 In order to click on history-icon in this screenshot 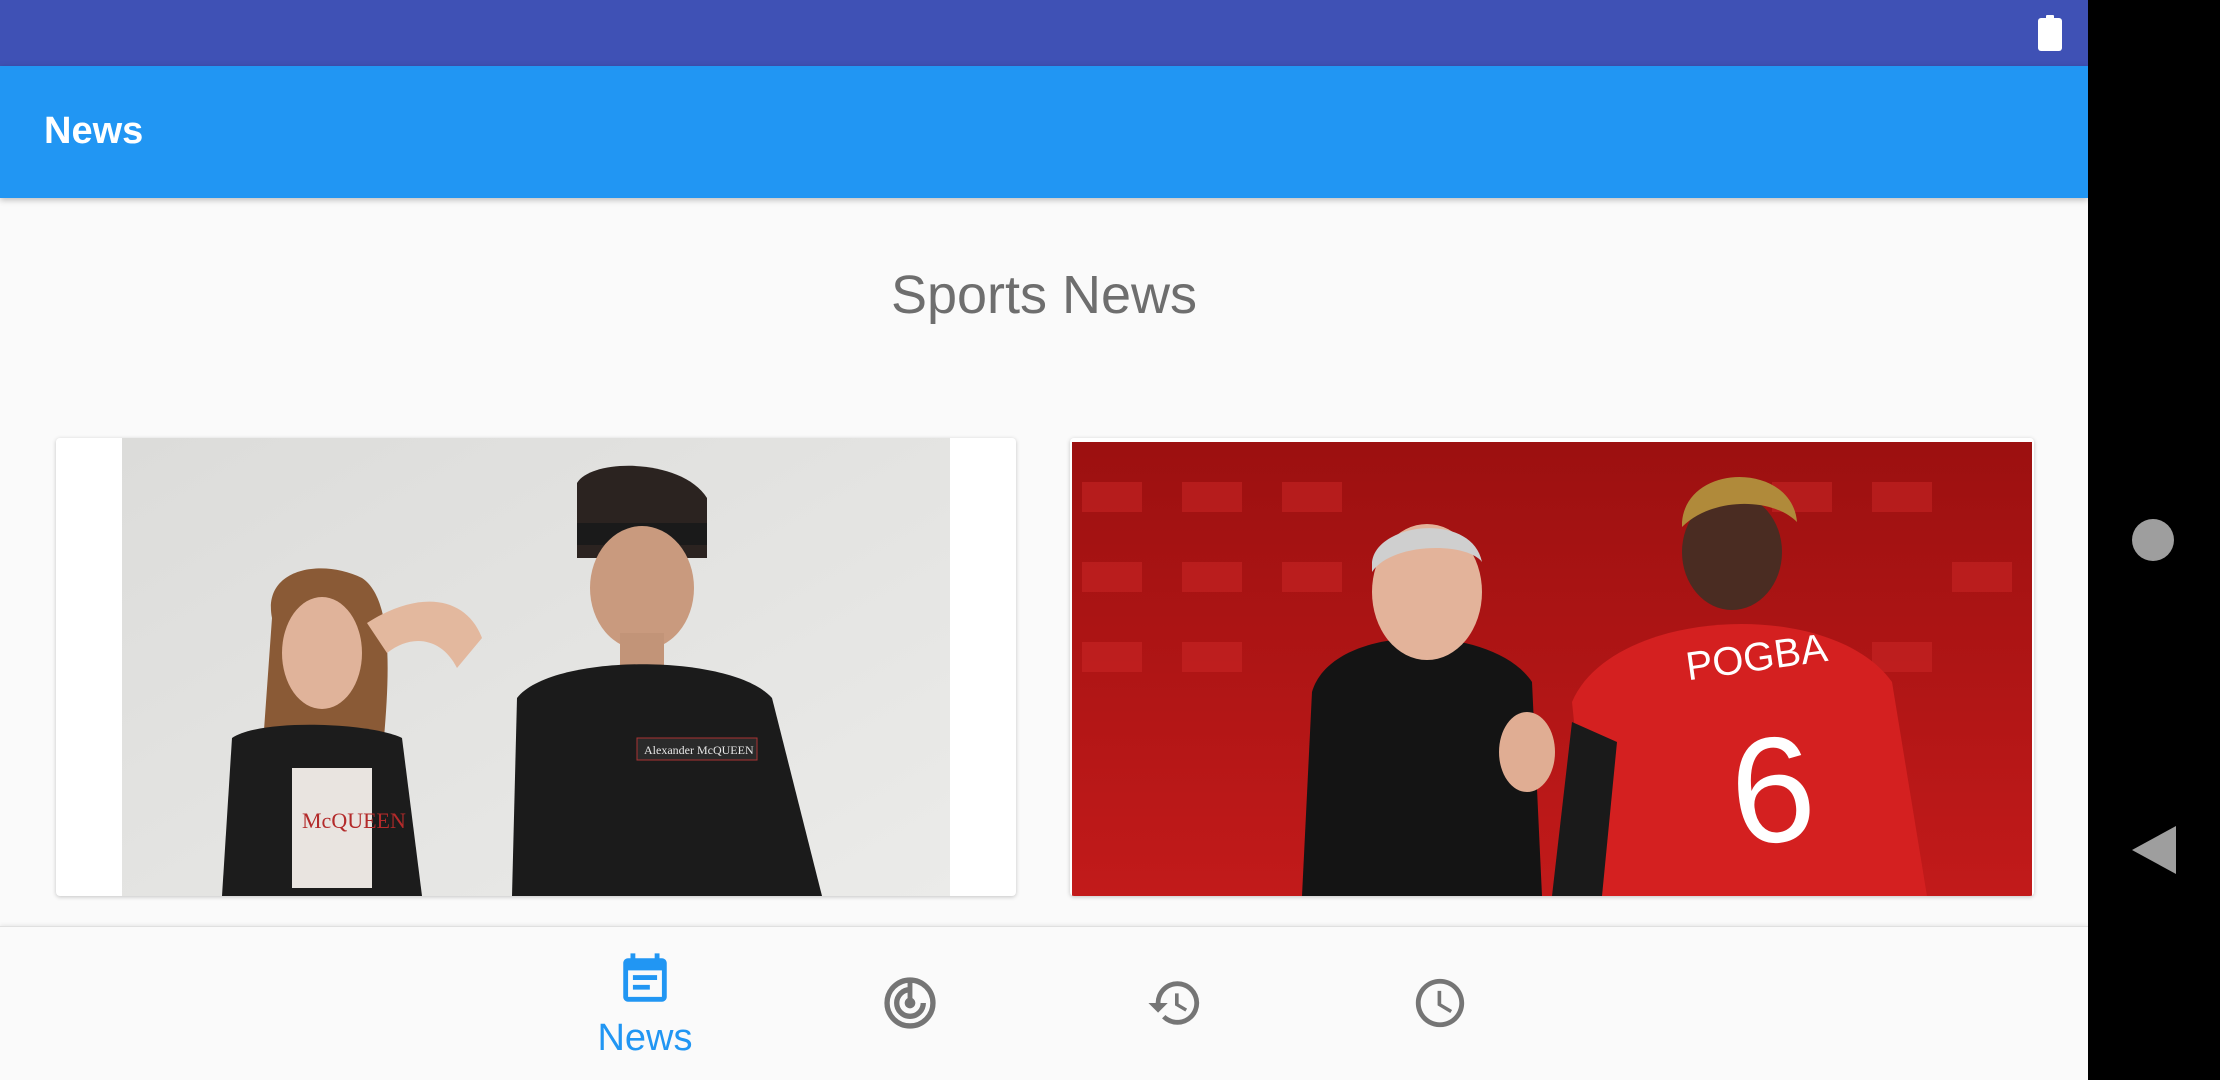, I will do `click(1174, 1003)`.